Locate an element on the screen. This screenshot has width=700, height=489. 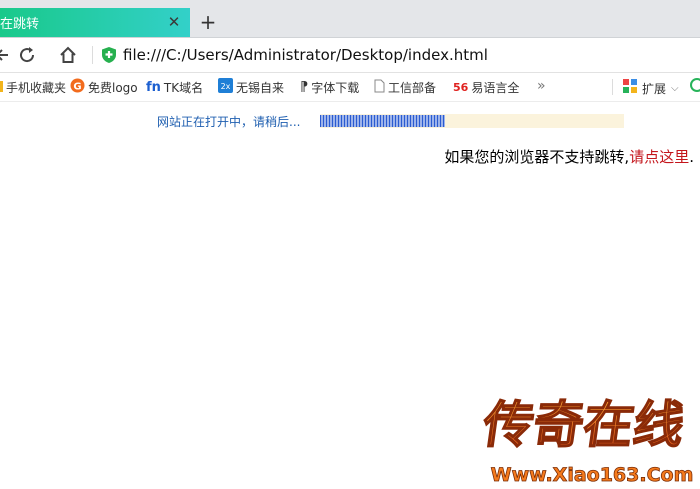
bookmark-label: 工信部备 is located at coordinates (412, 87).